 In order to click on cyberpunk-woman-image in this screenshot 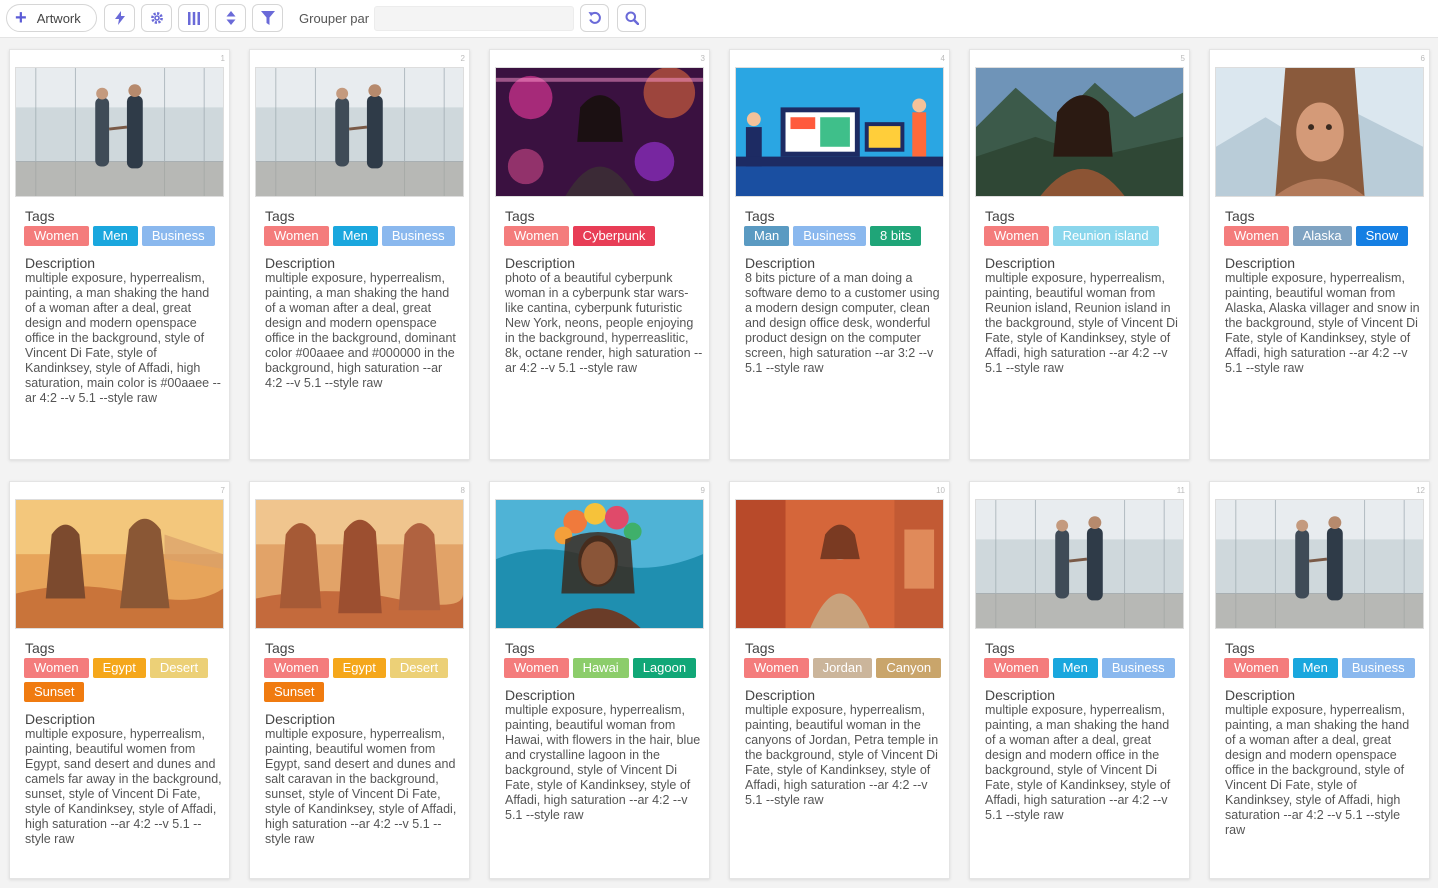, I will do `click(599, 132)`.